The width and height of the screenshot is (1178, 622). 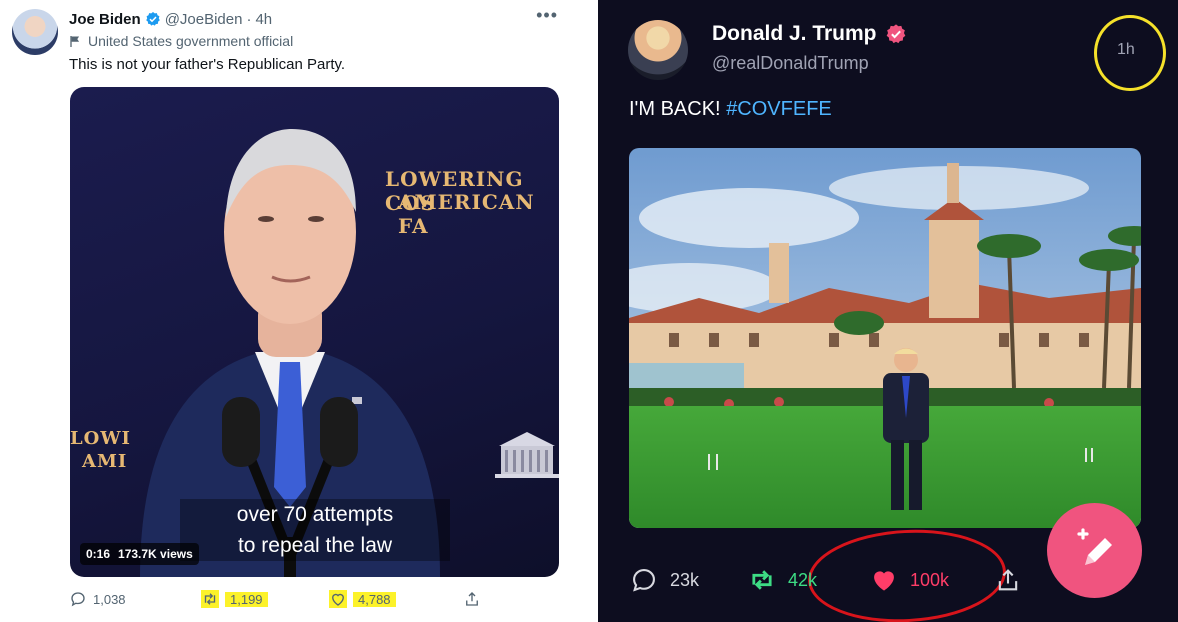 What do you see at coordinates (204, 19) in the screenshot?
I see `author-handle: @JoeBiden` at bounding box center [204, 19].